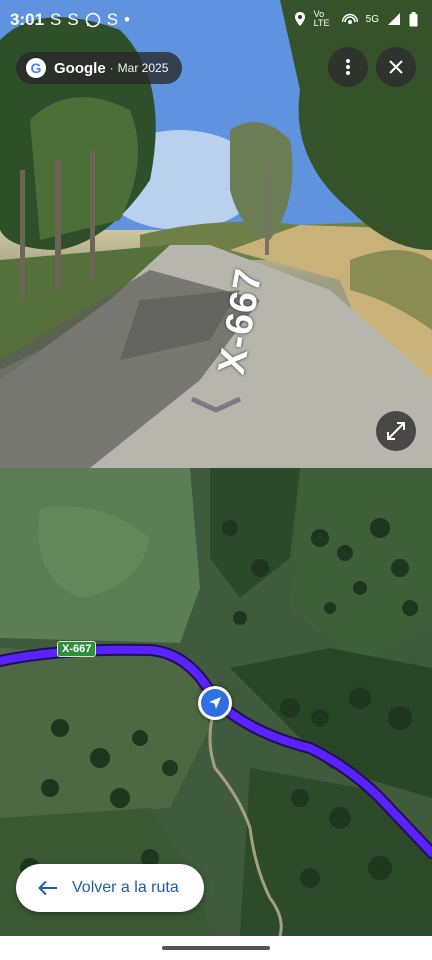 This screenshot has width=432, height=960. I want to click on whatsapp-icon, so click(92, 20).